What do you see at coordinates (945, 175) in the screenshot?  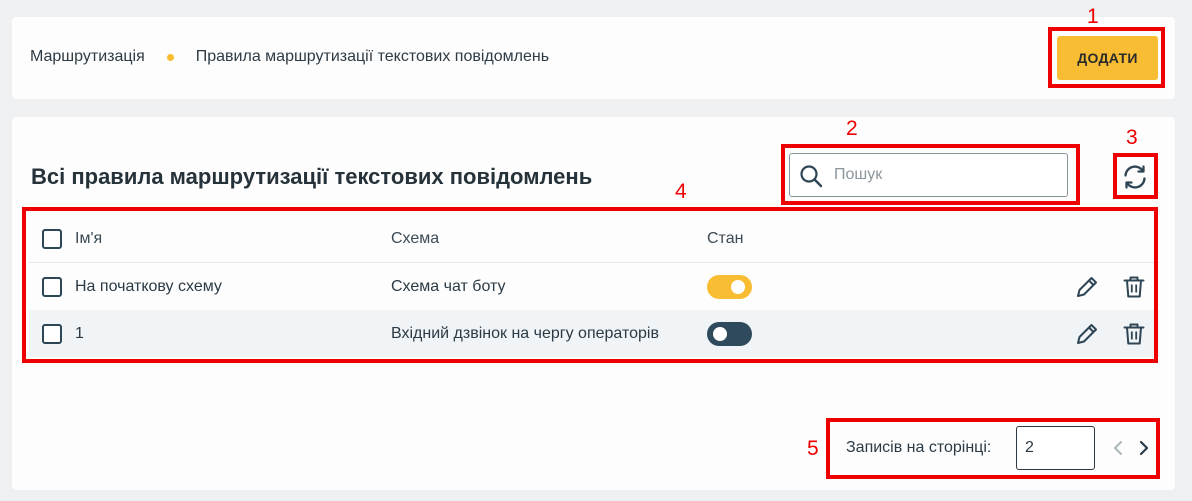 I see `search-input` at bounding box center [945, 175].